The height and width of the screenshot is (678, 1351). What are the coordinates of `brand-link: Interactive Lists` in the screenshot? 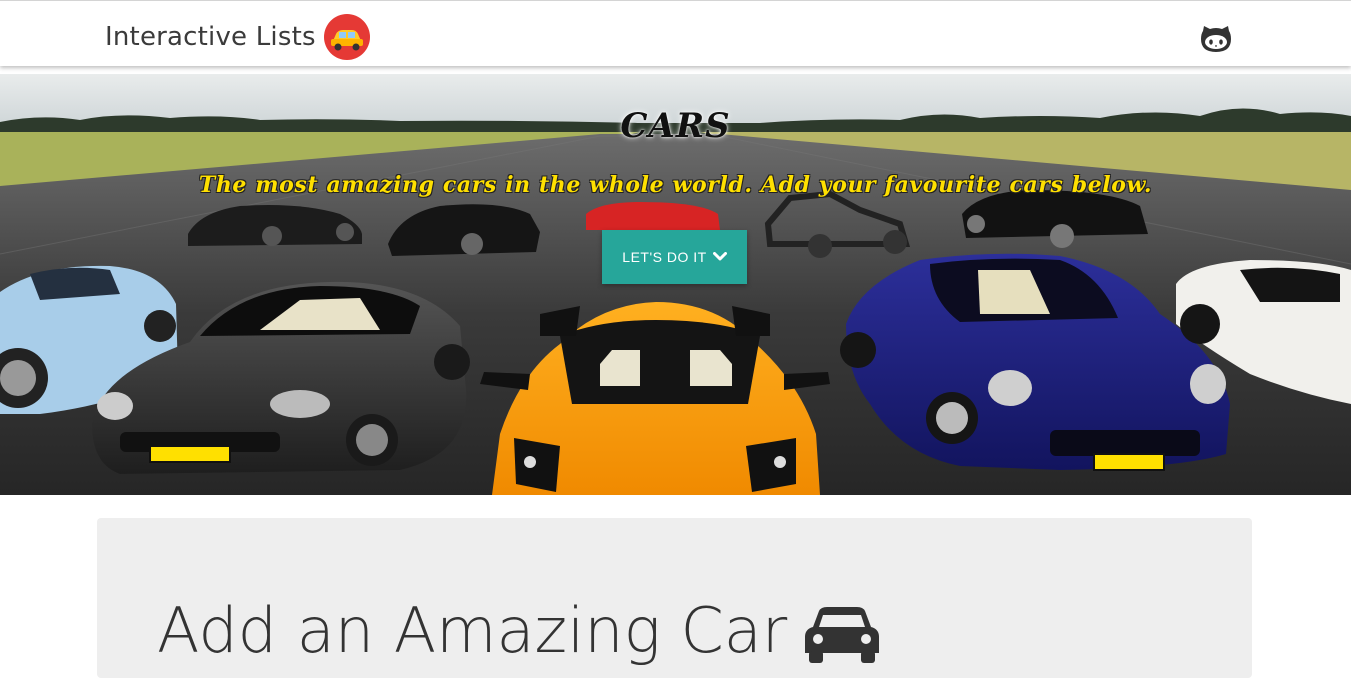 It's located at (237, 37).